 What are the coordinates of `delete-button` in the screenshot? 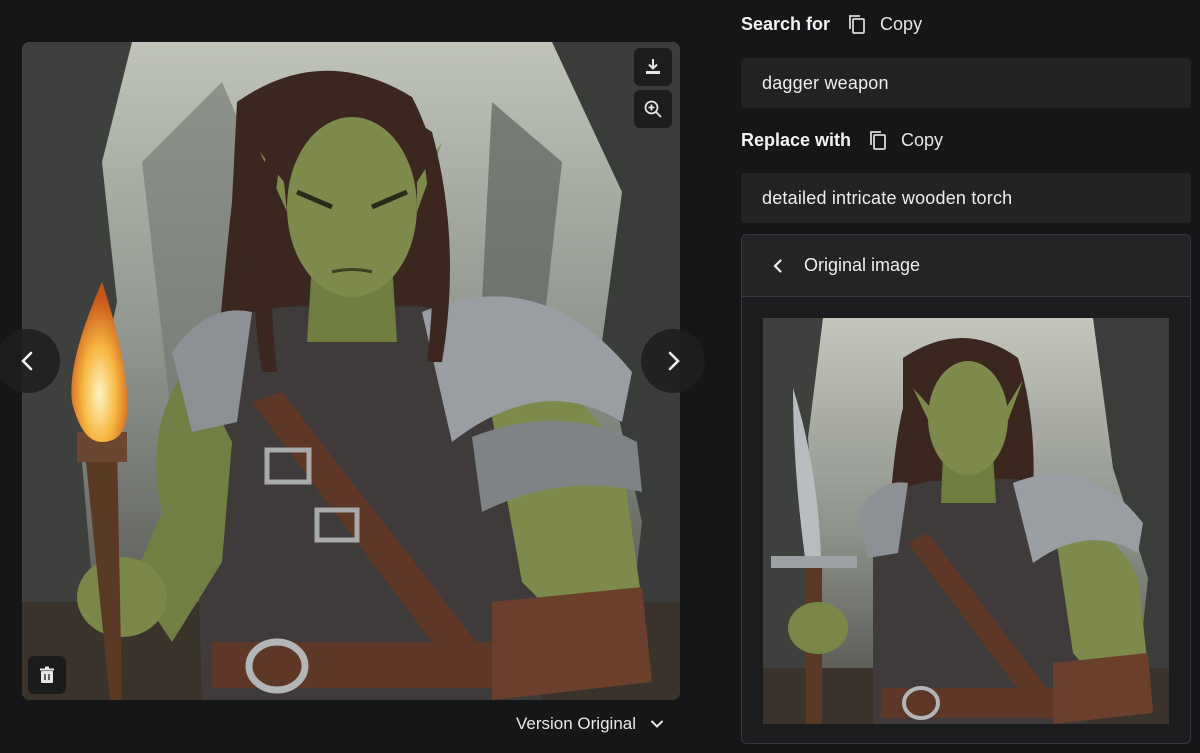 It's located at (47, 675).